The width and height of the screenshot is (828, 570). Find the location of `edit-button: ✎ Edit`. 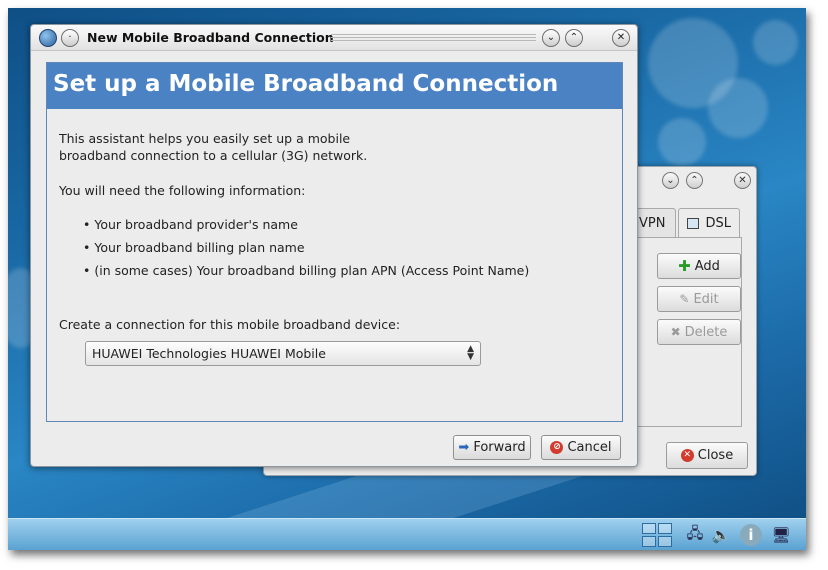

edit-button: ✎ Edit is located at coordinates (699, 299).